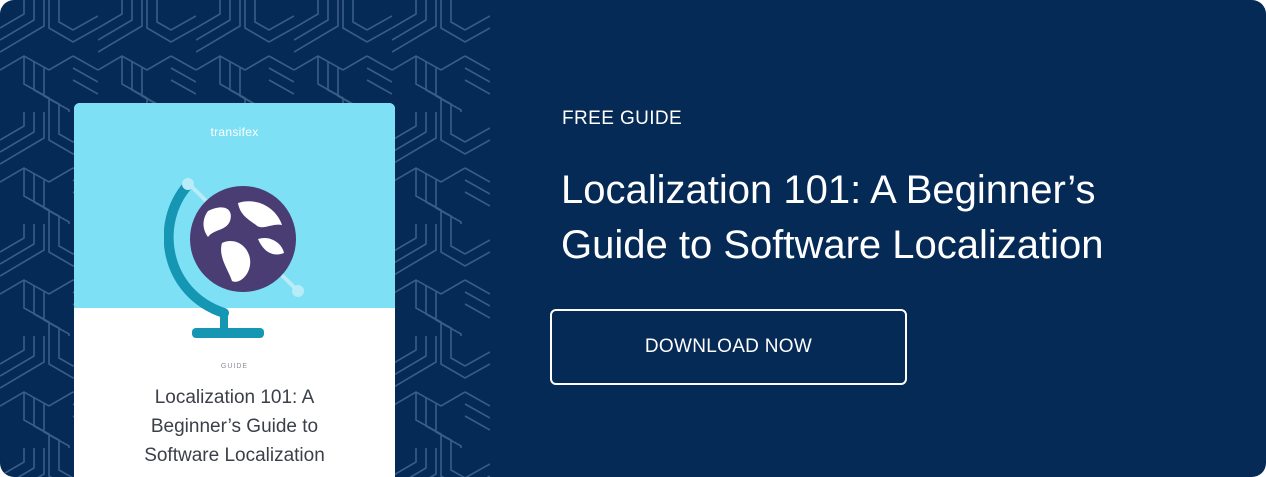  Describe the element at coordinates (234, 397) in the screenshot. I see `book-title-line: Localization 101: A` at that location.